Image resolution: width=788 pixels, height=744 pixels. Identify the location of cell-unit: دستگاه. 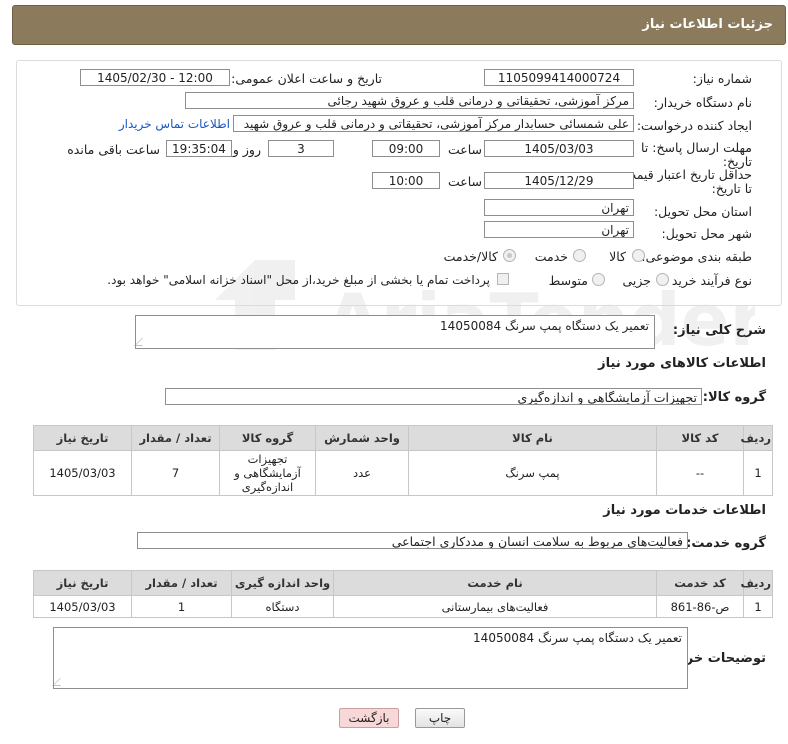
(282, 606).